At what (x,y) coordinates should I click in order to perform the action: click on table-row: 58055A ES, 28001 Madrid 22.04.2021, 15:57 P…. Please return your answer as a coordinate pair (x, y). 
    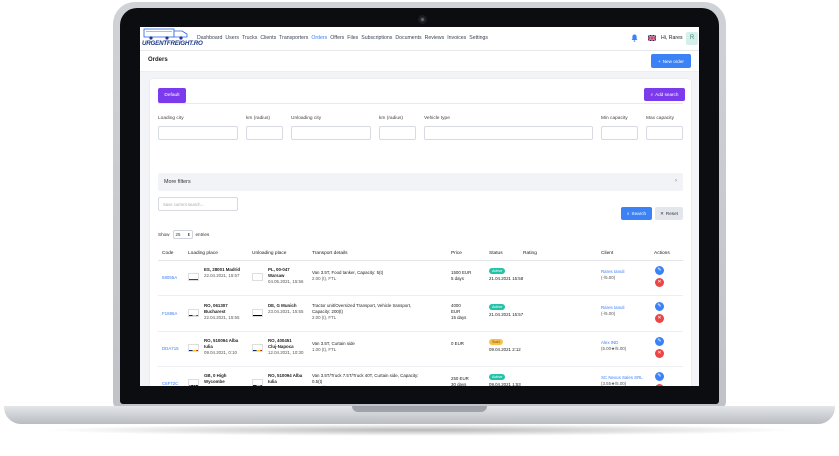
    Looking at the image, I should click on (420, 278).